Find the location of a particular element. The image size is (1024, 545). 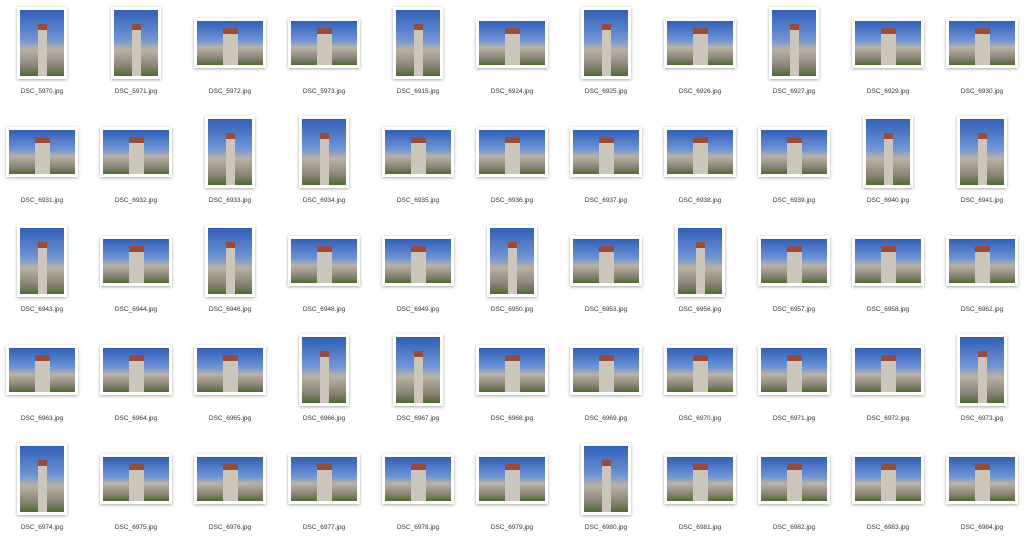

file-item: DSC_6927.jpg is located at coordinates (794, 54).